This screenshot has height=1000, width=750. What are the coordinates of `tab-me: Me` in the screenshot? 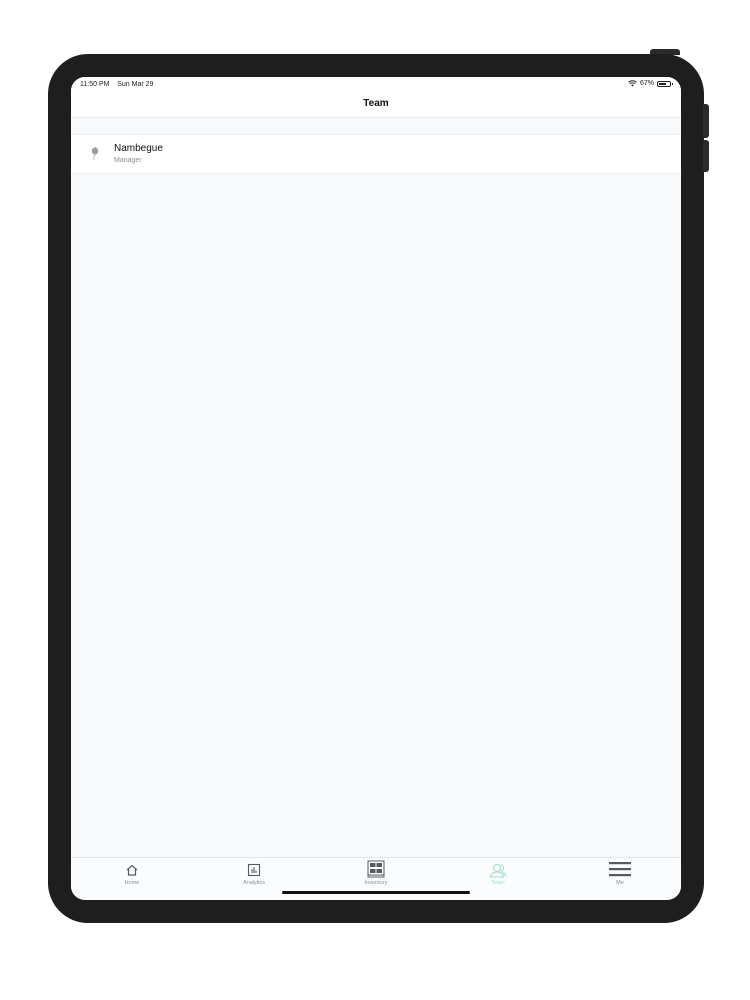 It's located at (620, 879).